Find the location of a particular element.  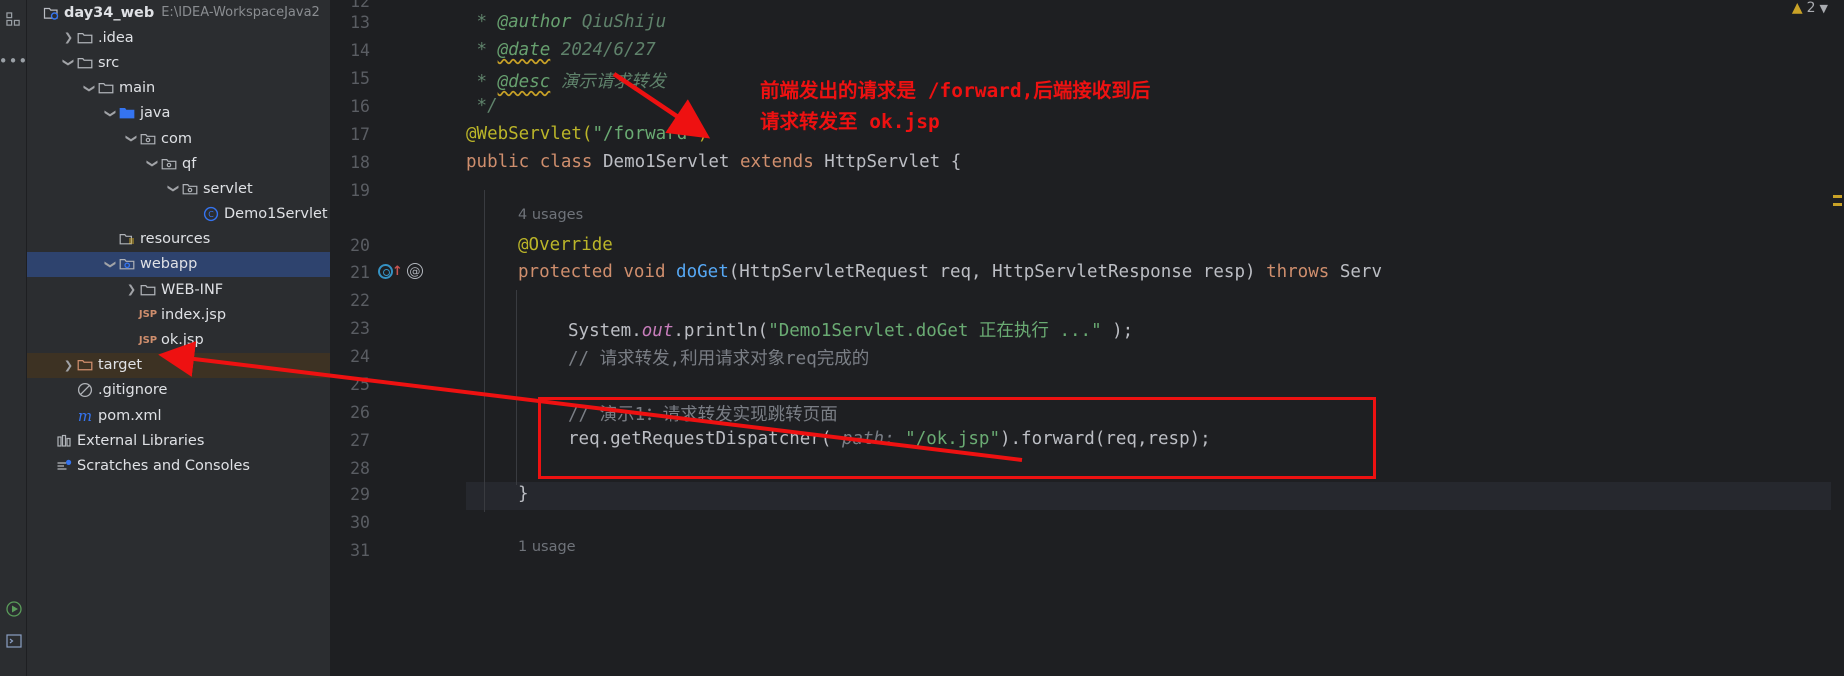

gutter-icons-line-21: ↑ @ is located at coordinates (400, 271).